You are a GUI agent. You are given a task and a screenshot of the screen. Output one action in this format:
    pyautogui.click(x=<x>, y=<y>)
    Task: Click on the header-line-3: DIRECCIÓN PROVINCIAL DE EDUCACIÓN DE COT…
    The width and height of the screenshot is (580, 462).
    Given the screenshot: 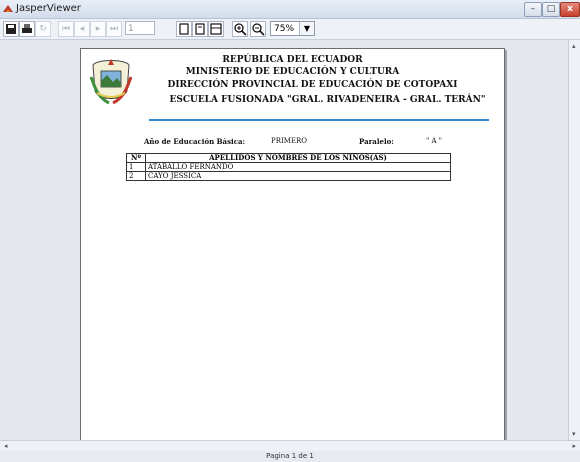 What is the action you would take?
    pyautogui.click(x=312, y=85)
    